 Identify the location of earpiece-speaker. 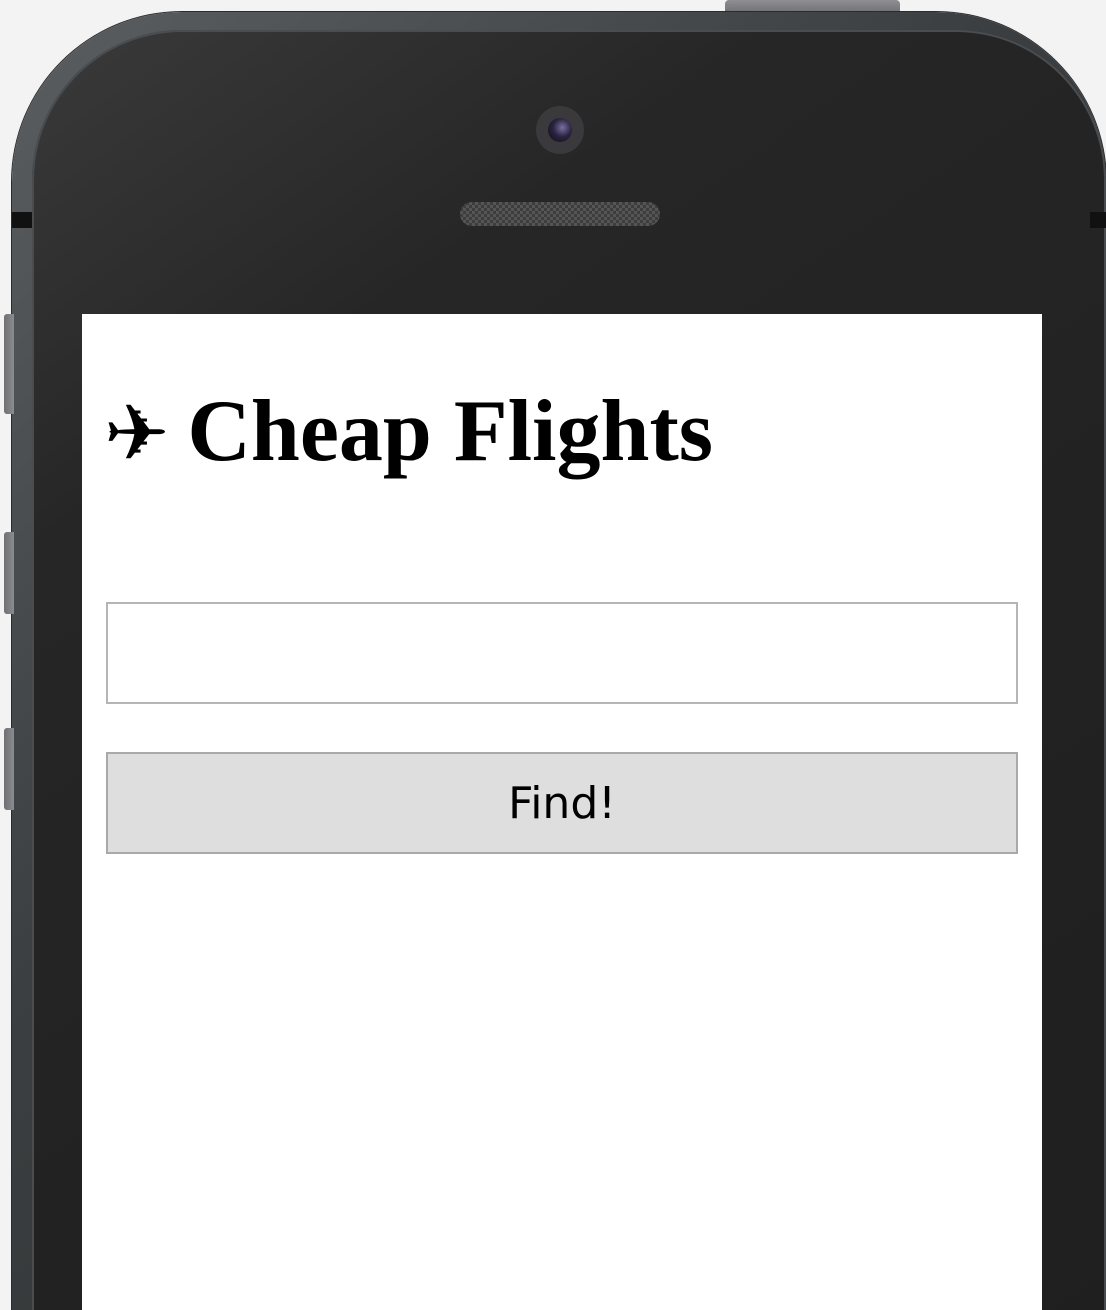
(560, 214).